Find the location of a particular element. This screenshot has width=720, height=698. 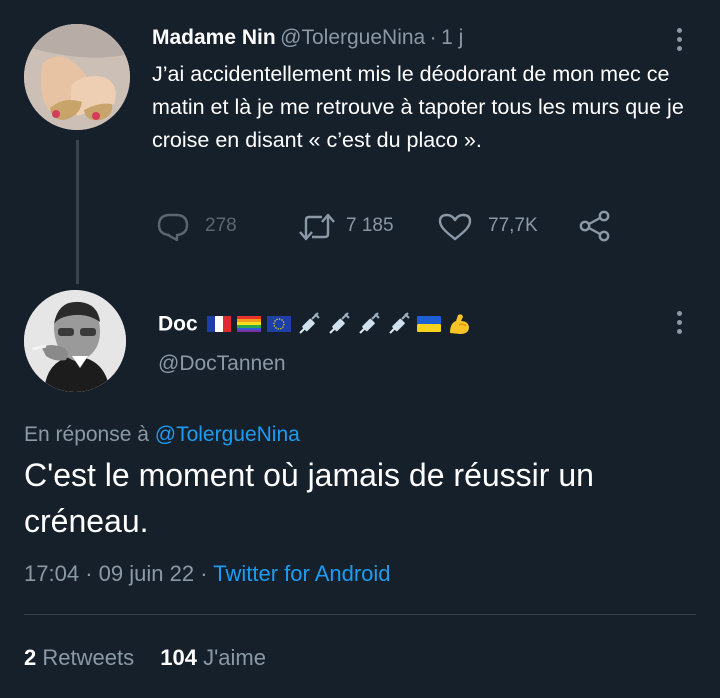

reply-count: 278 is located at coordinates (221, 225).